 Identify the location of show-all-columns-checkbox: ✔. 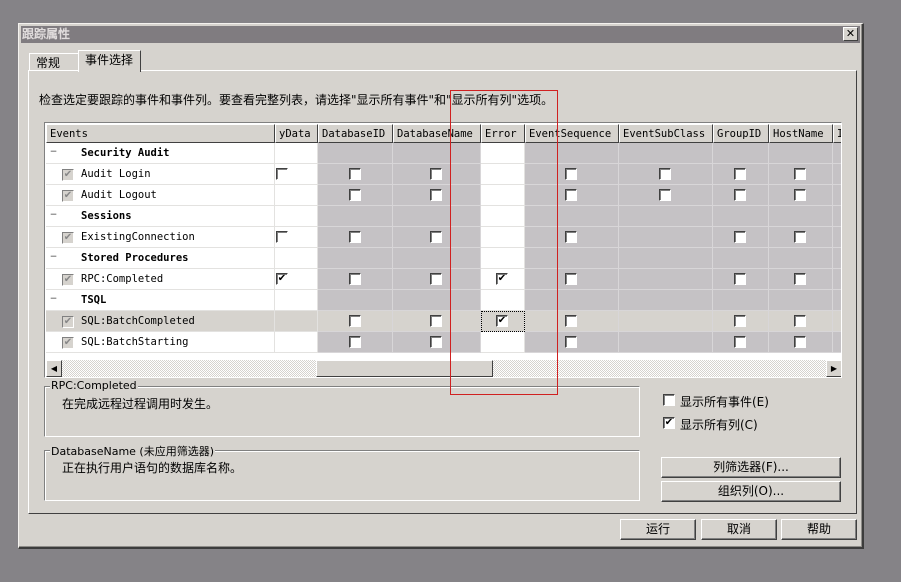
(669, 423).